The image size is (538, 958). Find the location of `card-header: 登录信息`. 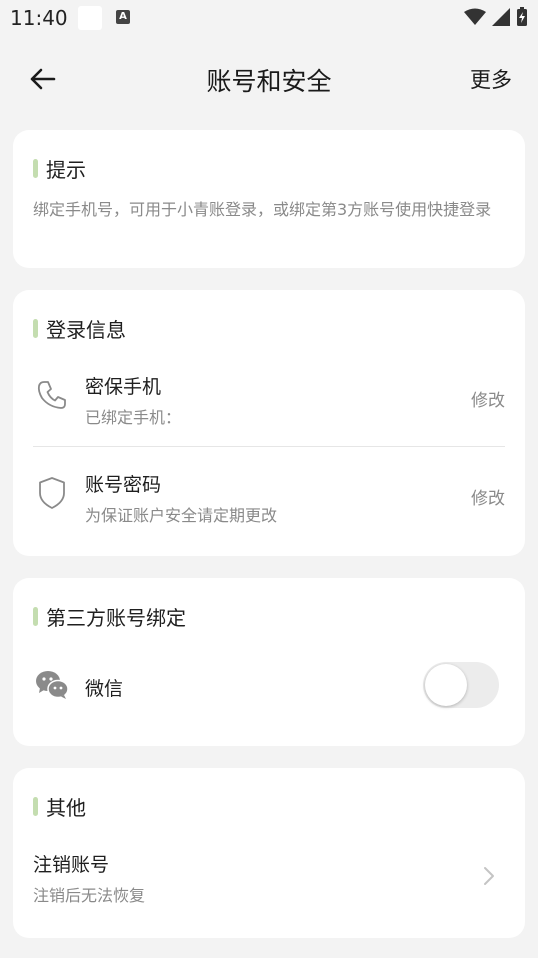

card-header: 登录信息 is located at coordinates (79, 328).